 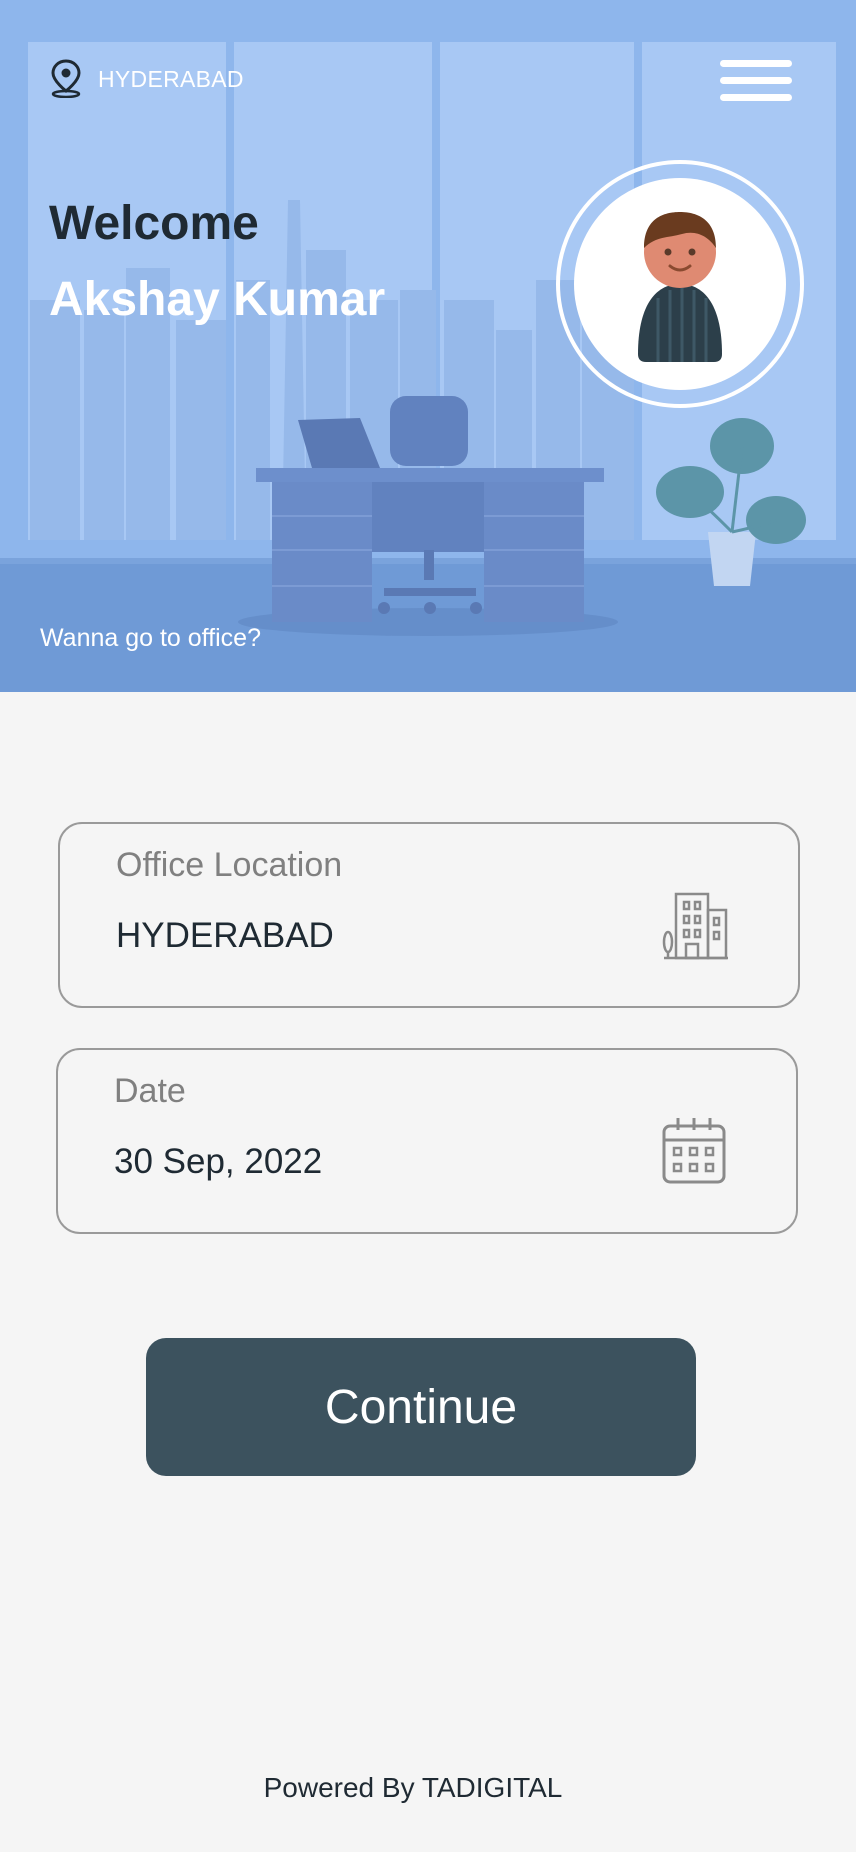 I want to click on office-location-value: HYDERABAD, so click(x=225, y=935).